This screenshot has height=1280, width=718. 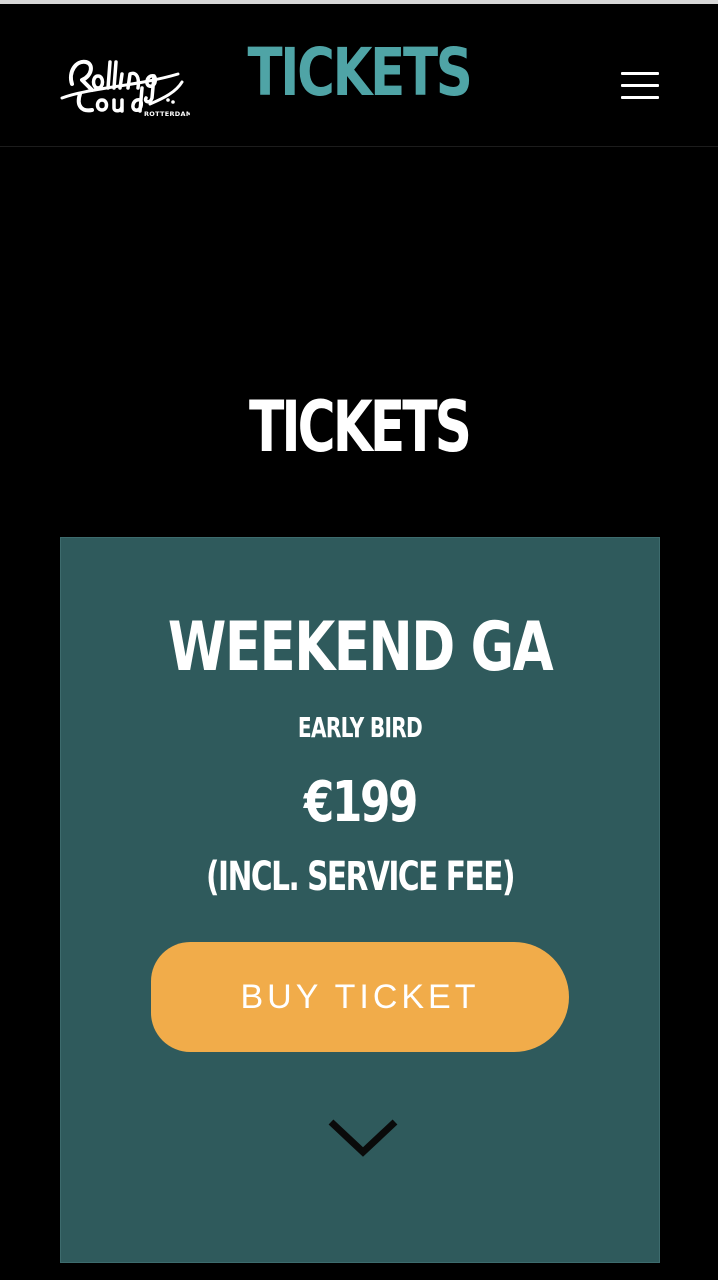 What do you see at coordinates (360, 727) in the screenshot?
I see `ticket-phase: EARLY BIRD` at bounding box center [360, 727].